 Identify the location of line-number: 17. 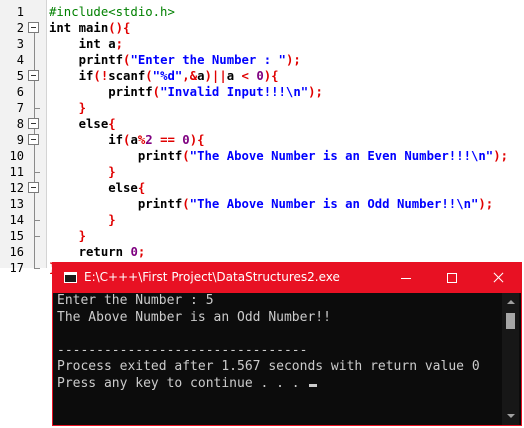
(16, 268).